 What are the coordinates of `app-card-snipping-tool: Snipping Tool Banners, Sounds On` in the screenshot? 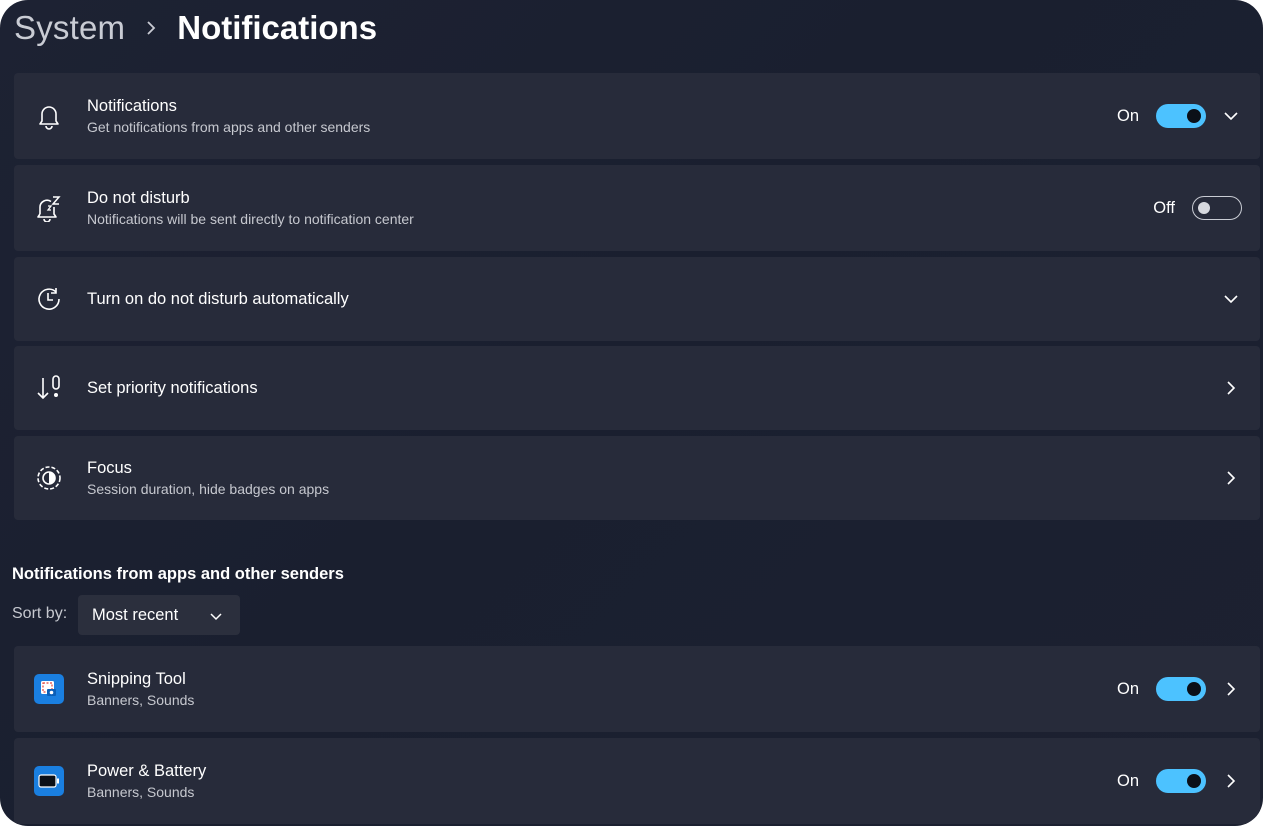 It's located at (637, 689).